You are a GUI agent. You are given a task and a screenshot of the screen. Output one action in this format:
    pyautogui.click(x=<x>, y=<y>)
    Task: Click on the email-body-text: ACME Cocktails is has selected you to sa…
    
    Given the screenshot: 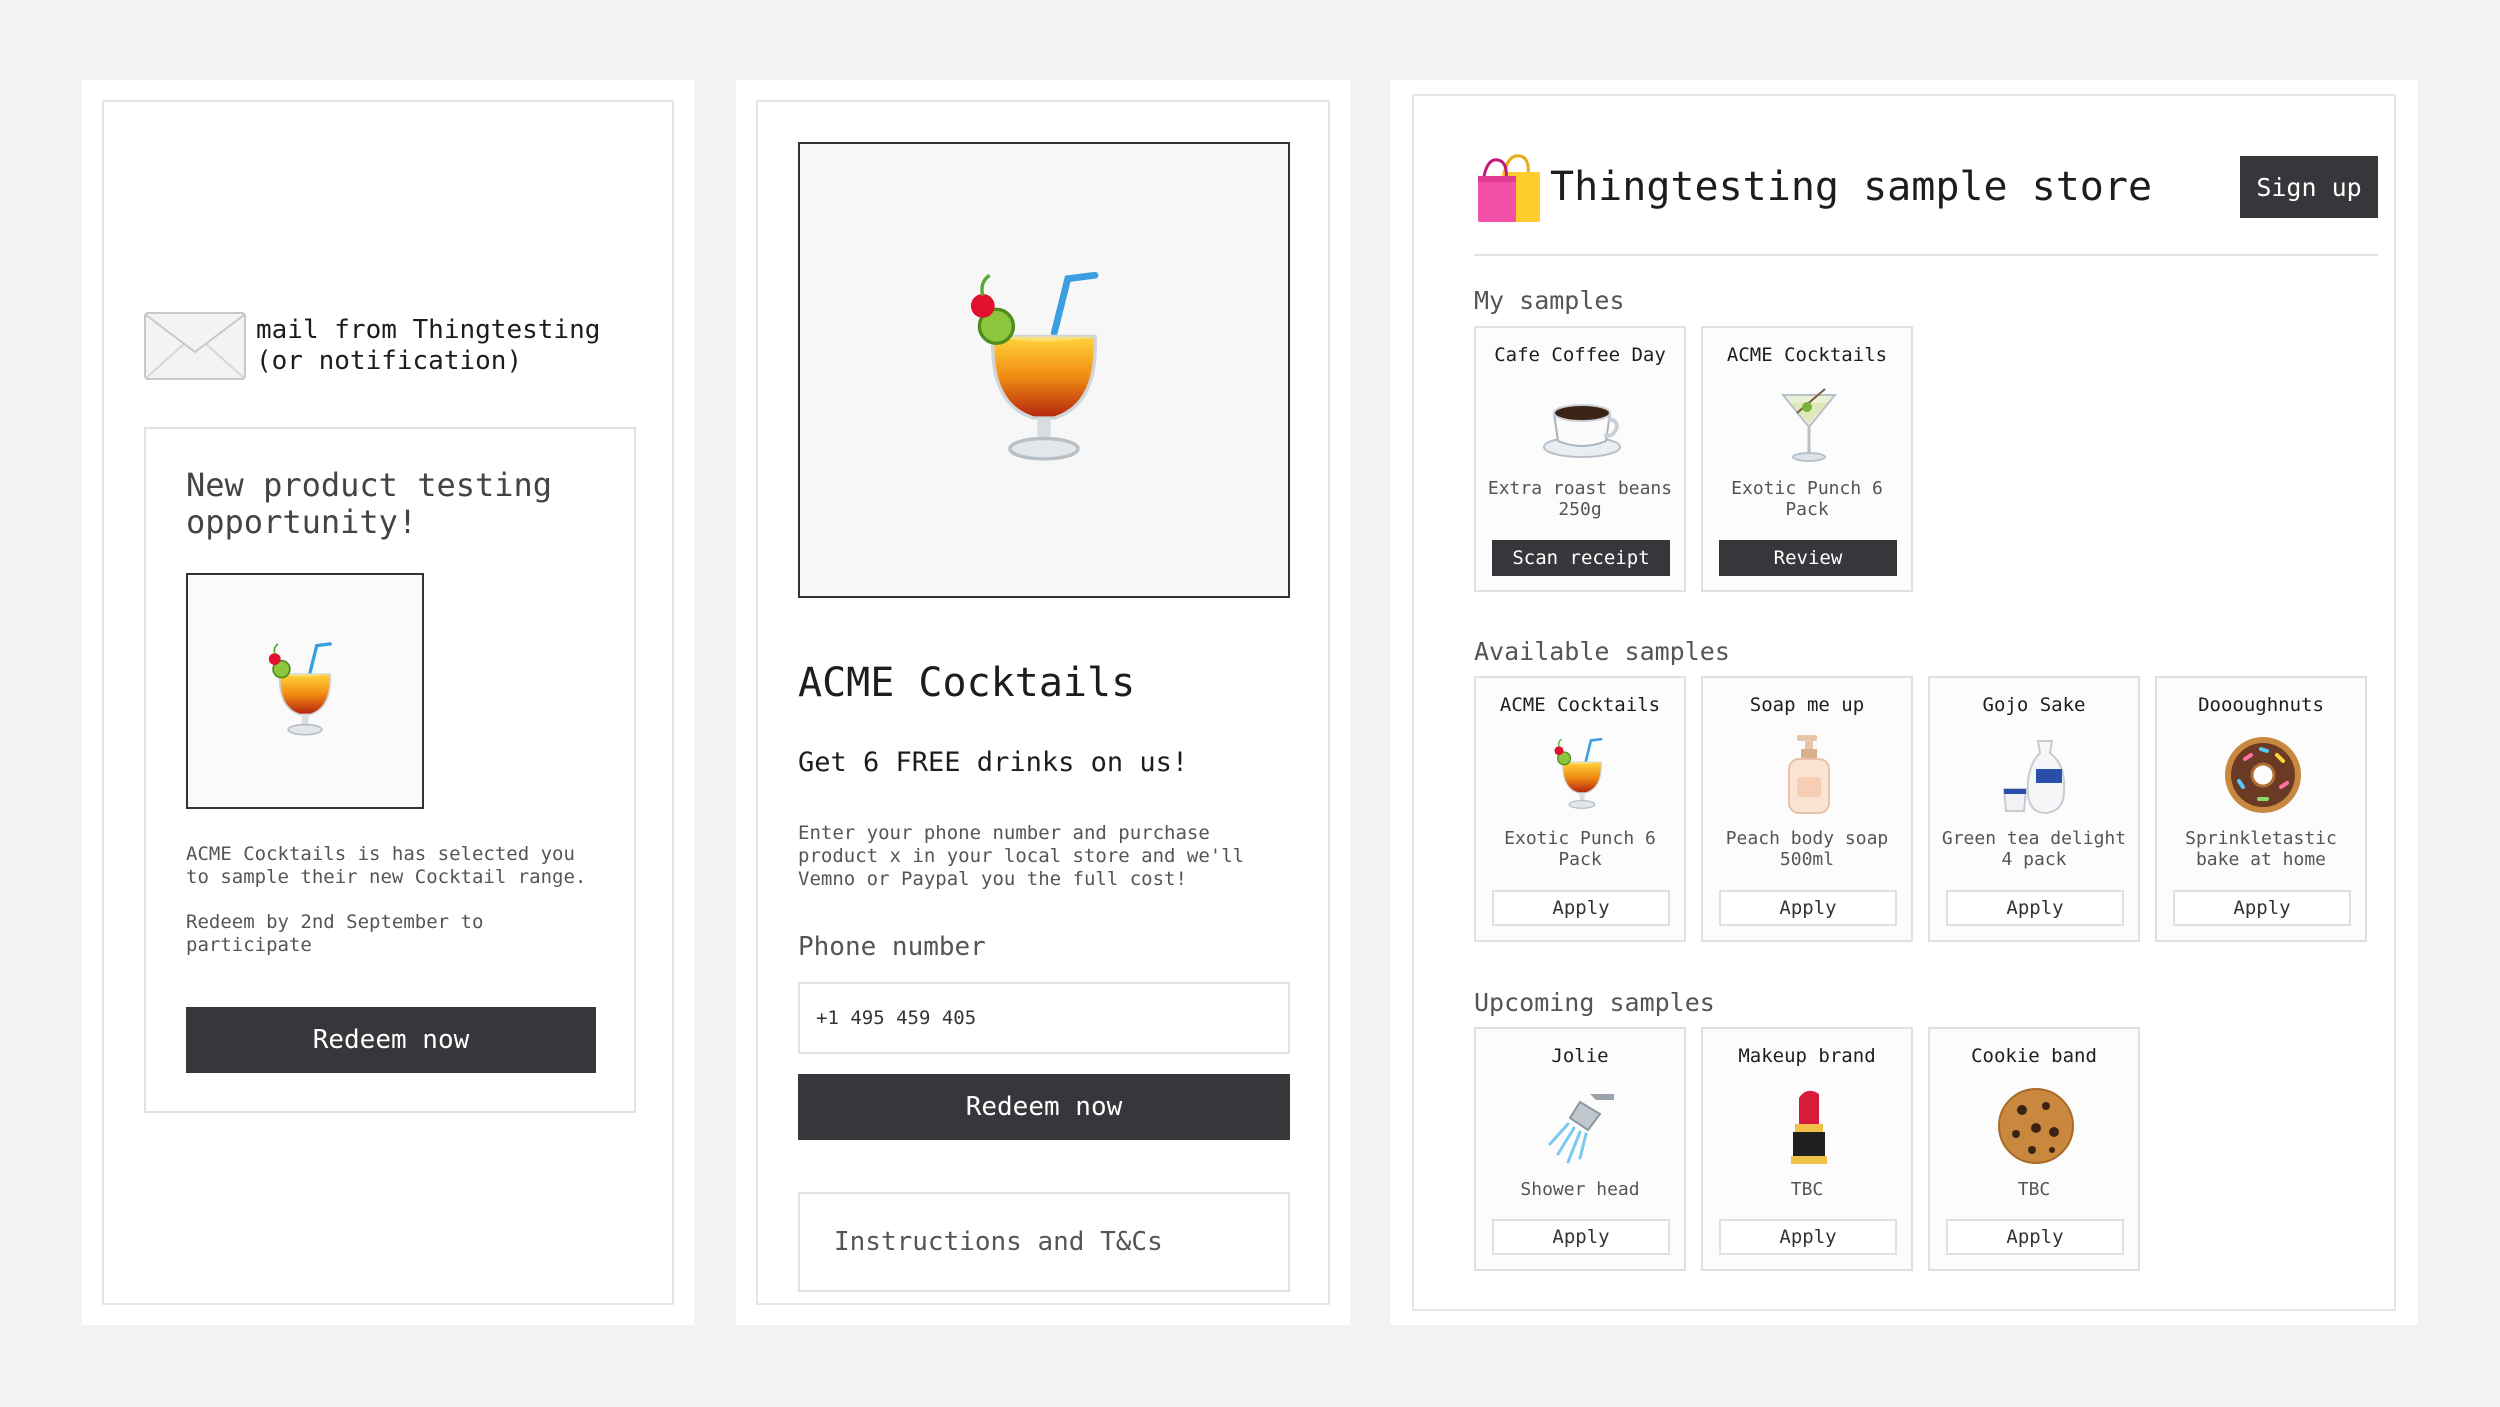 What is the action you would take?
    pyautogui.click(x=386, y=865)
    